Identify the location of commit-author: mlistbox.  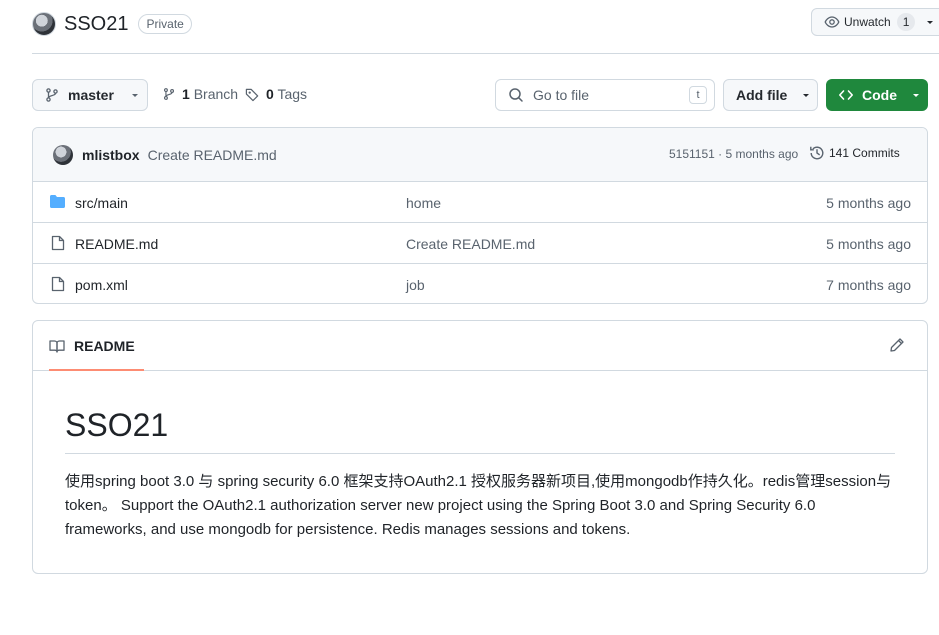
(111, 155).